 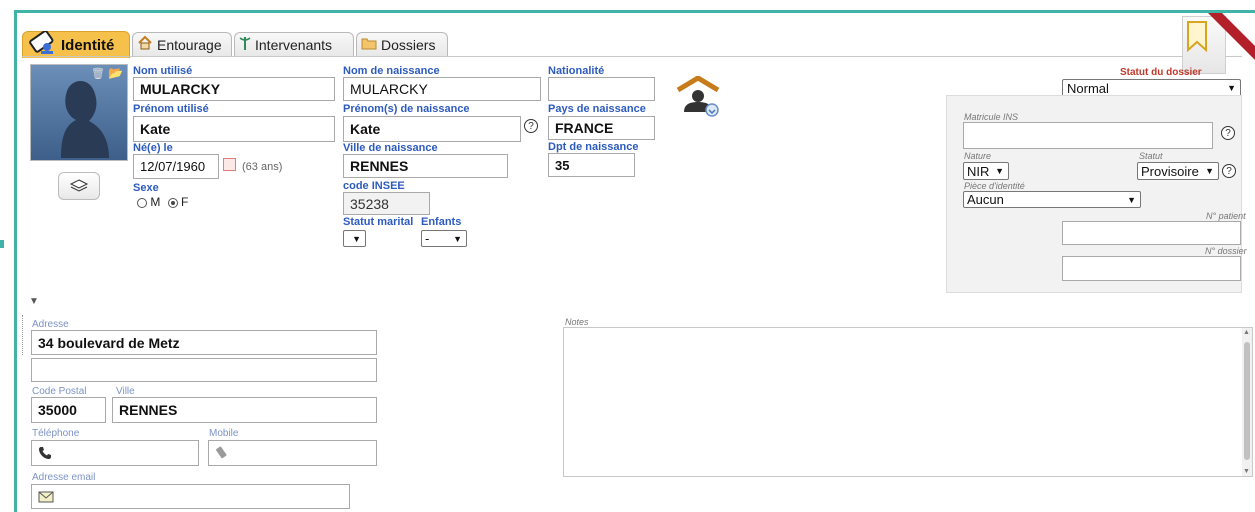 What do you see at coordinates (427, 238) in the screenshot?
I see `enfants-value: -` at bounding box center [427, 238].